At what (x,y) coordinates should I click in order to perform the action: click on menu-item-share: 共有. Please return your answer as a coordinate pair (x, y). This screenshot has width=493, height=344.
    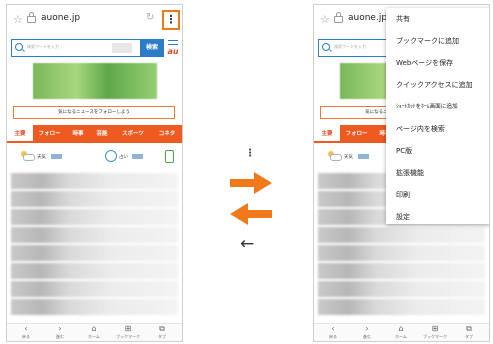
    Looking at the image, I should click on (437, 19).